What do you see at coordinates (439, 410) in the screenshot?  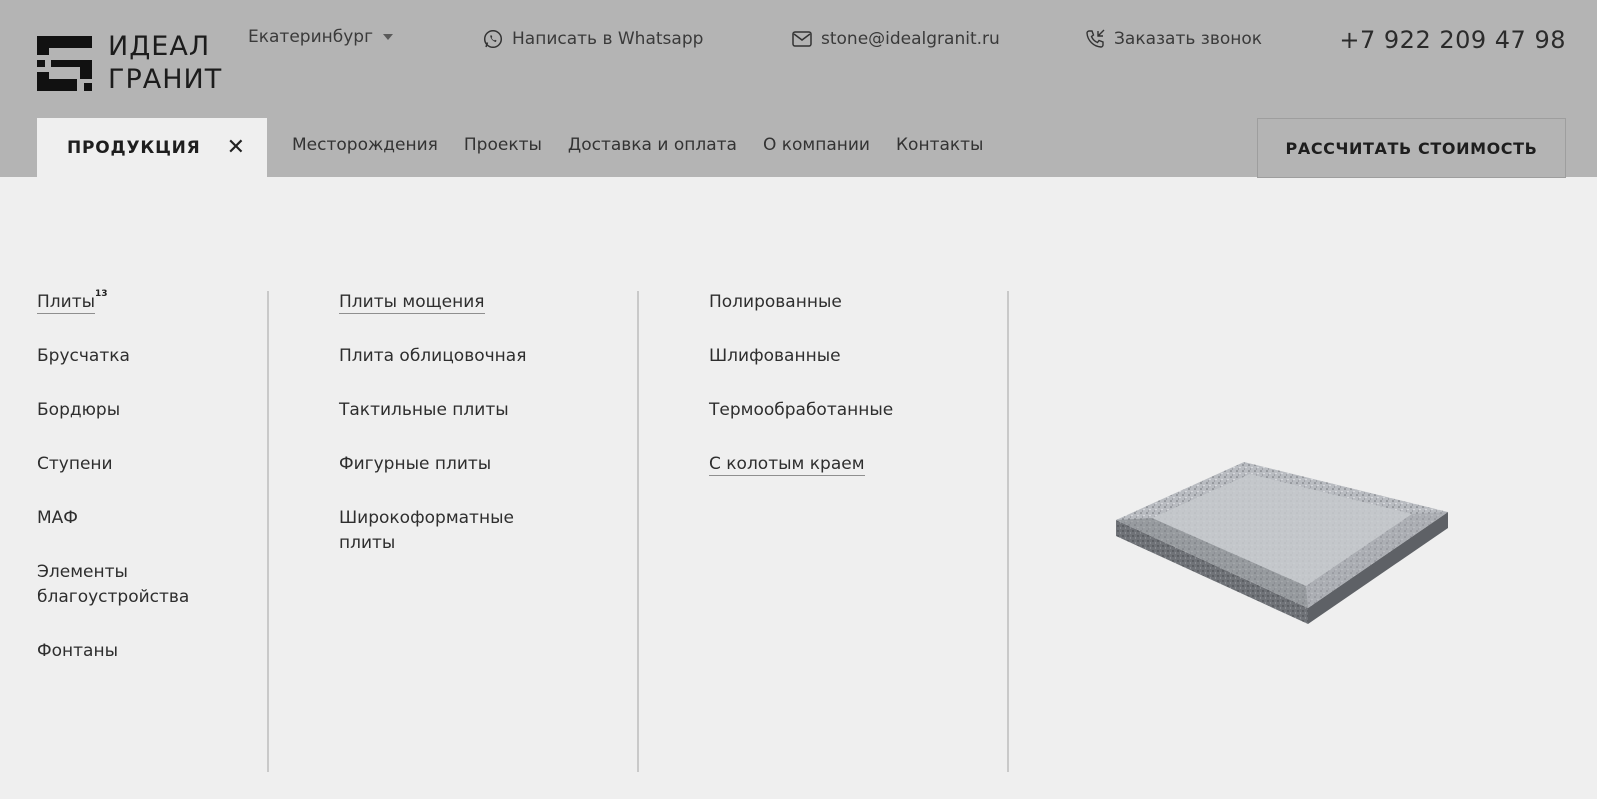 I see `submenu-item-tactile-plates: Тактильные плиты` at bounding box center [439, 410].